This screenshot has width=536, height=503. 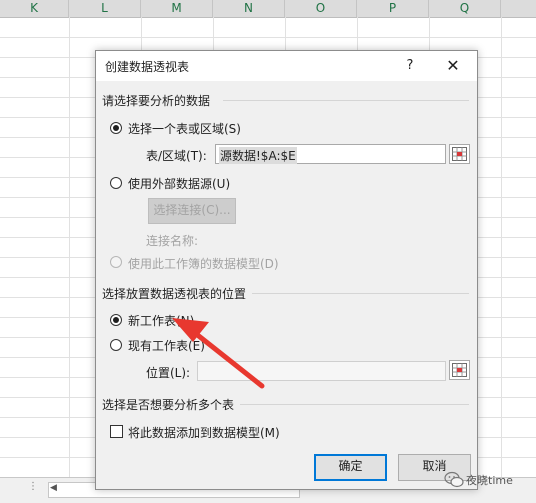 I want to click on radio-new-worksheet-label: 新工作表(N), so click(x=161, y=320).